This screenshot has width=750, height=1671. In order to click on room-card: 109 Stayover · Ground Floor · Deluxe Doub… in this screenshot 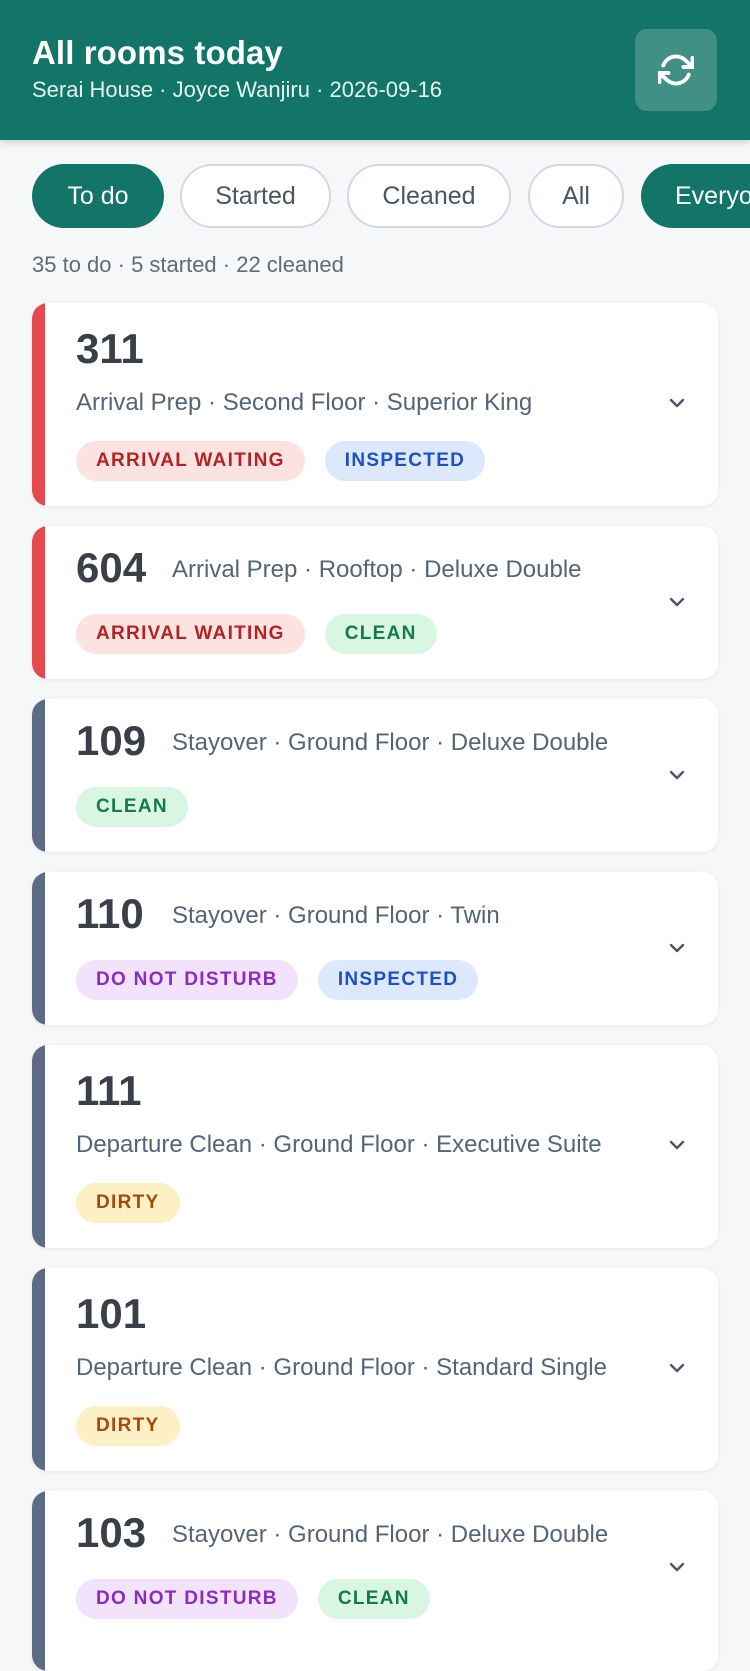, I will do `click(375, 775)`.